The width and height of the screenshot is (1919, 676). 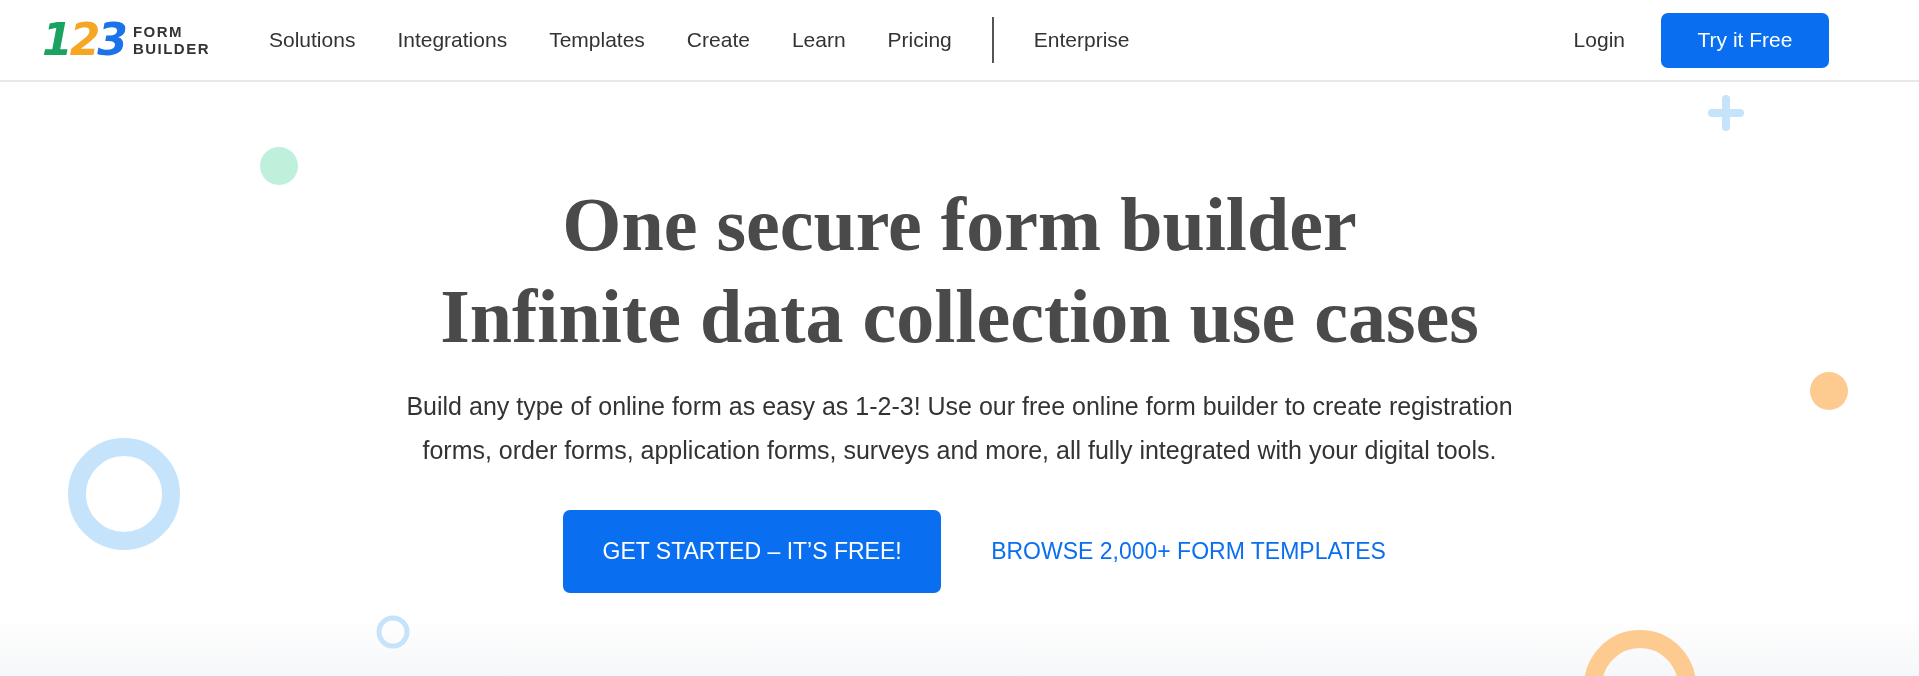 I want to click on nav-link: Solutions, so click(x=312, y=40).